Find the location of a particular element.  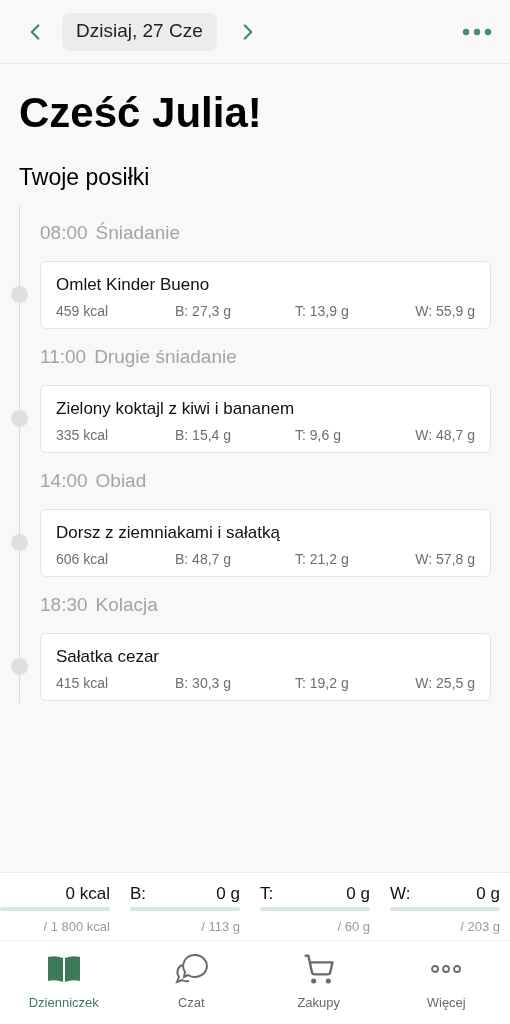

nav-tab: Dzienniczek is located at coordinates (64, 982).